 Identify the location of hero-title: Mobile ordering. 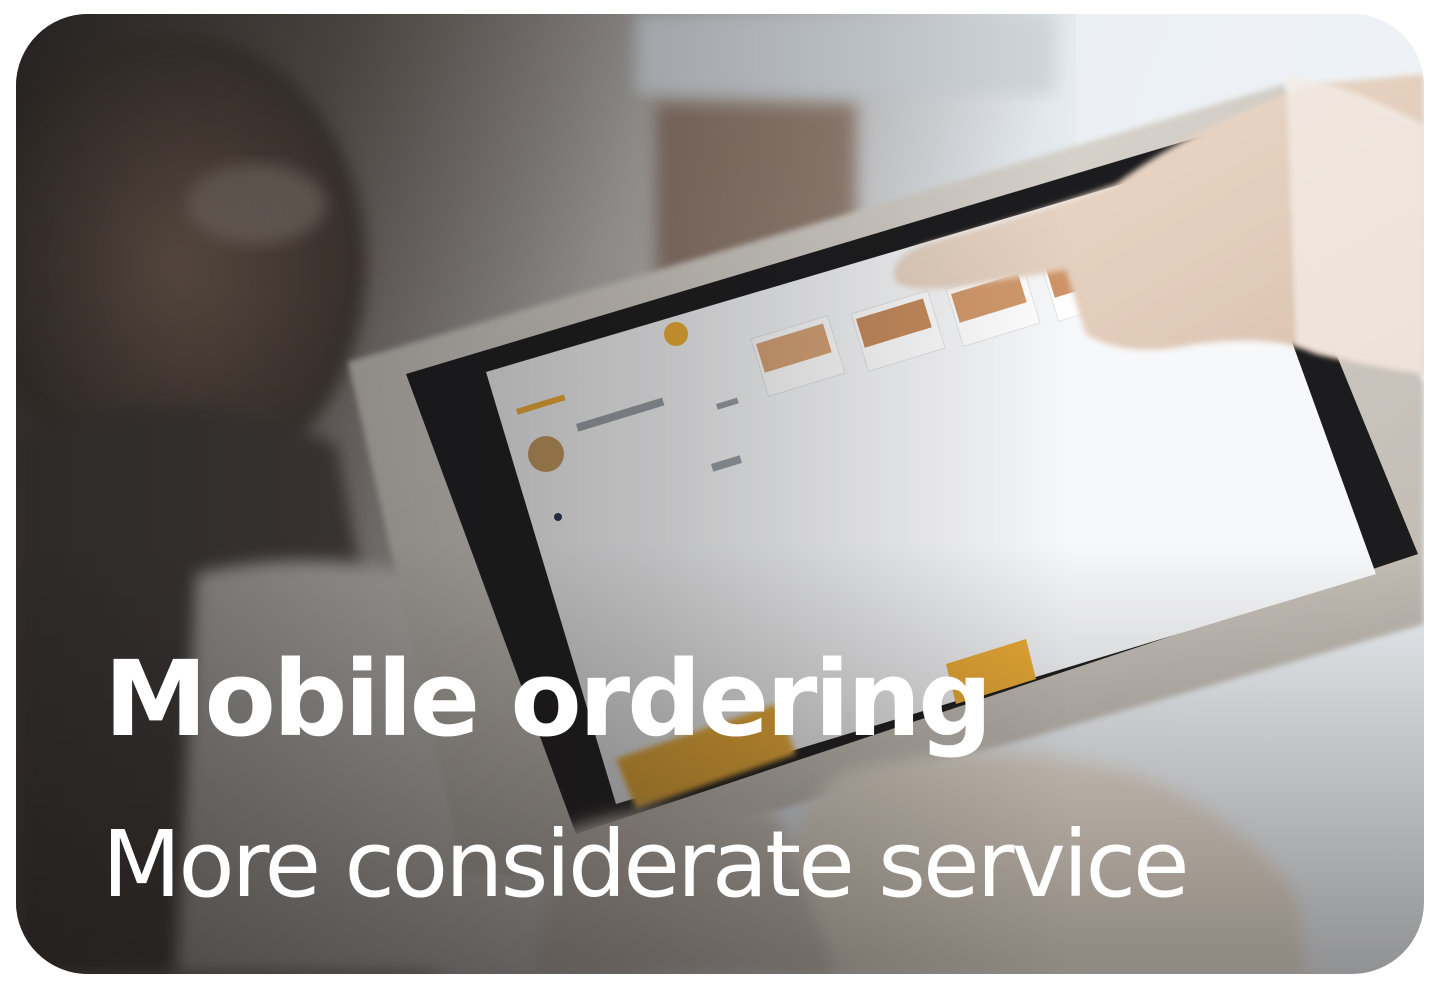
(548, 699).